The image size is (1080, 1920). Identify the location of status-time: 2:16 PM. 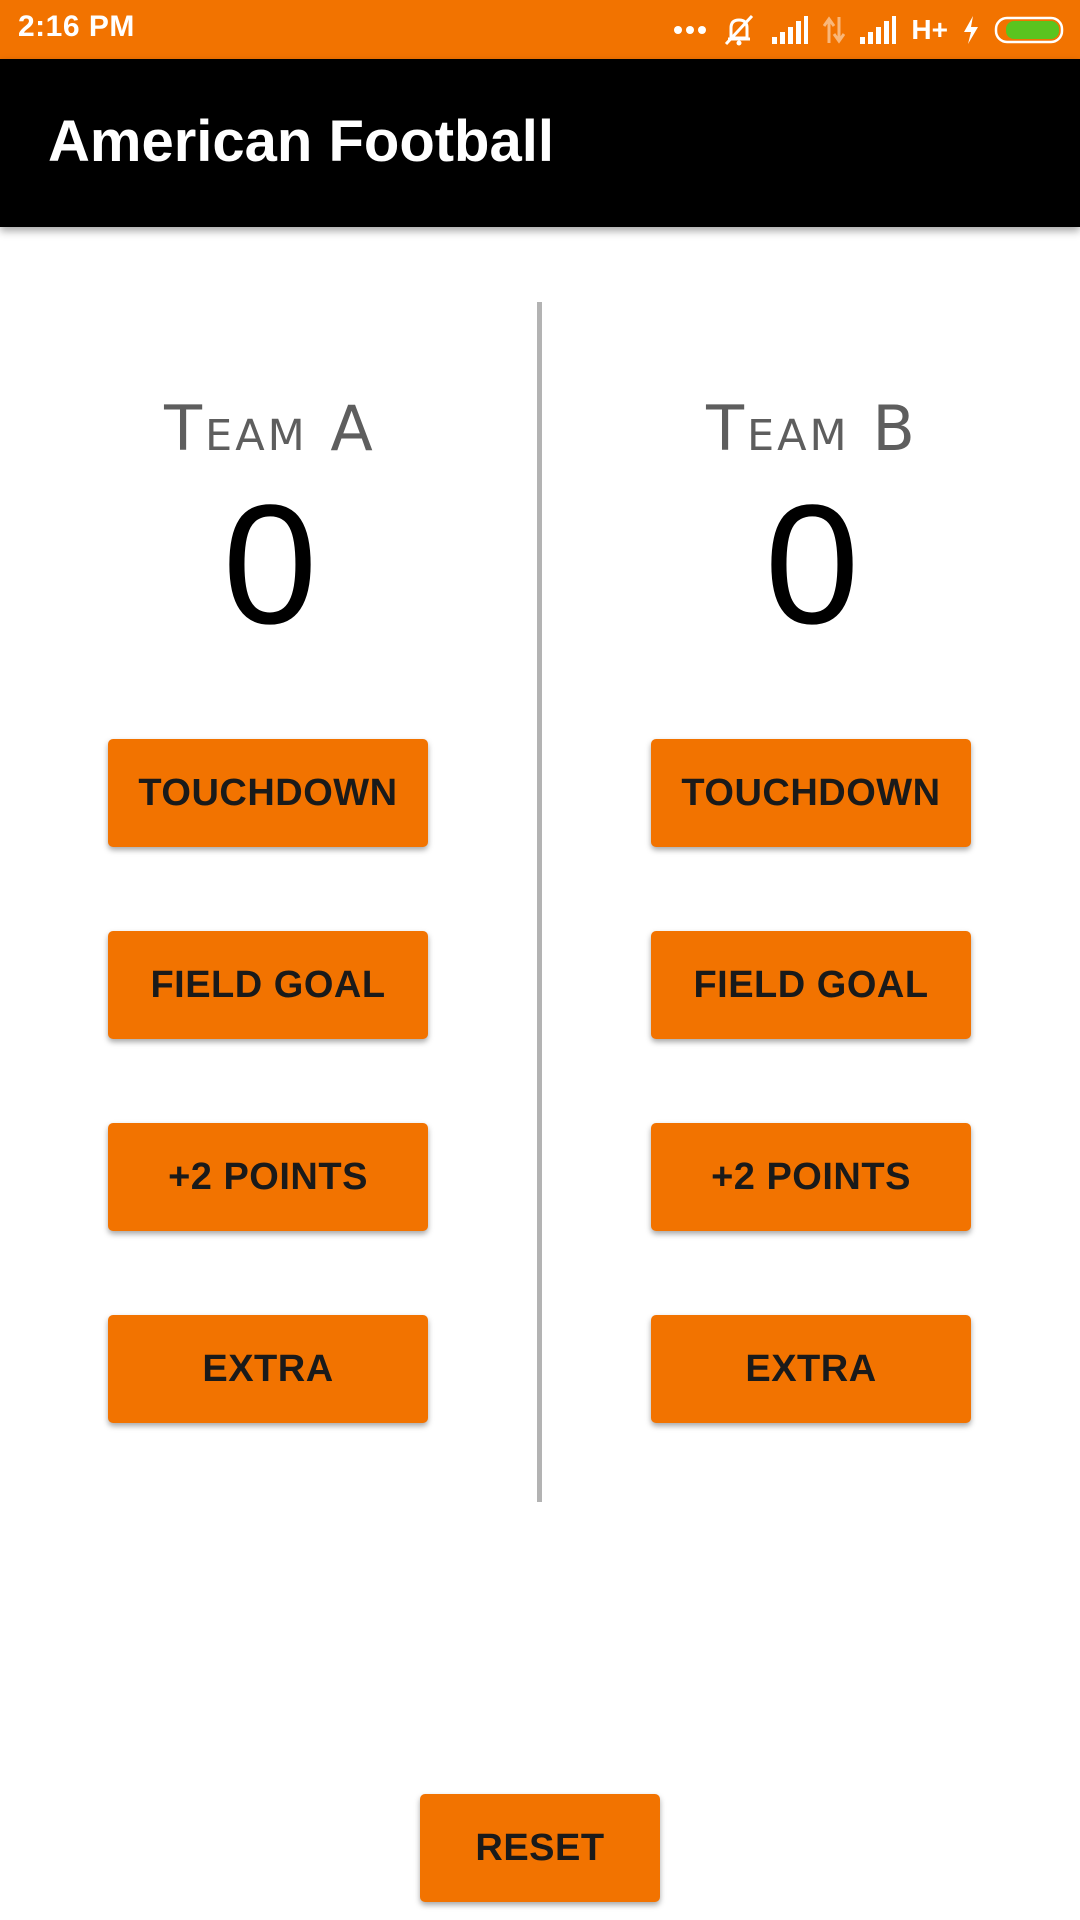
(76, 26).